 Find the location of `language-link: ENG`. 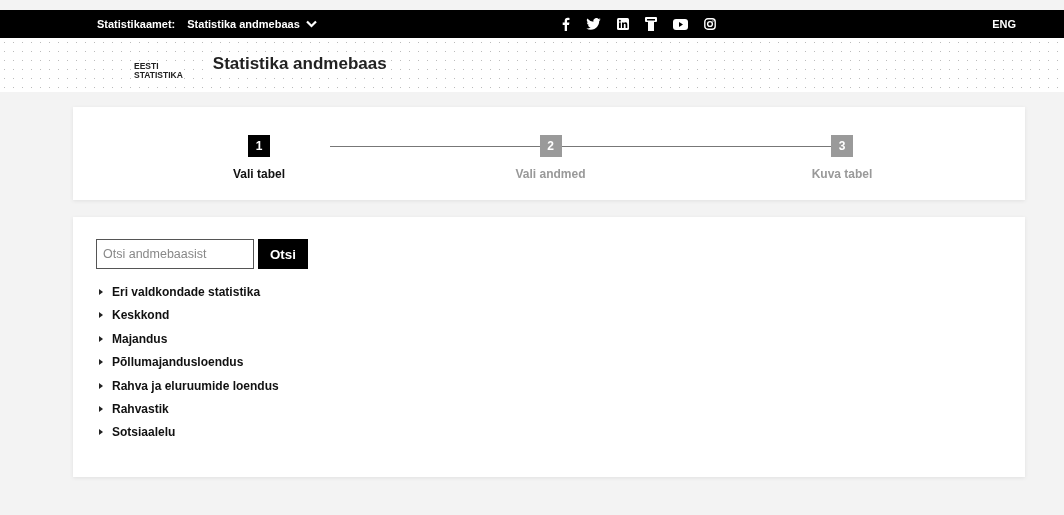

language-link: ENG is located at coordinates (1004, 24).